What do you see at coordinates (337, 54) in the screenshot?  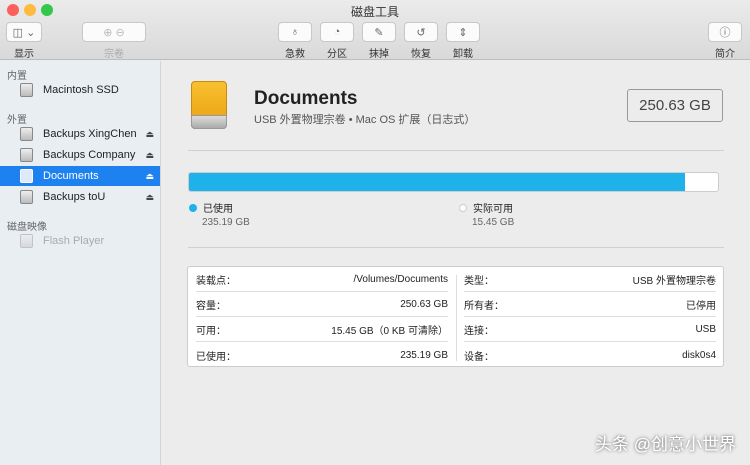 I see `partition-label: 分区` at bounding box center [337, 54].